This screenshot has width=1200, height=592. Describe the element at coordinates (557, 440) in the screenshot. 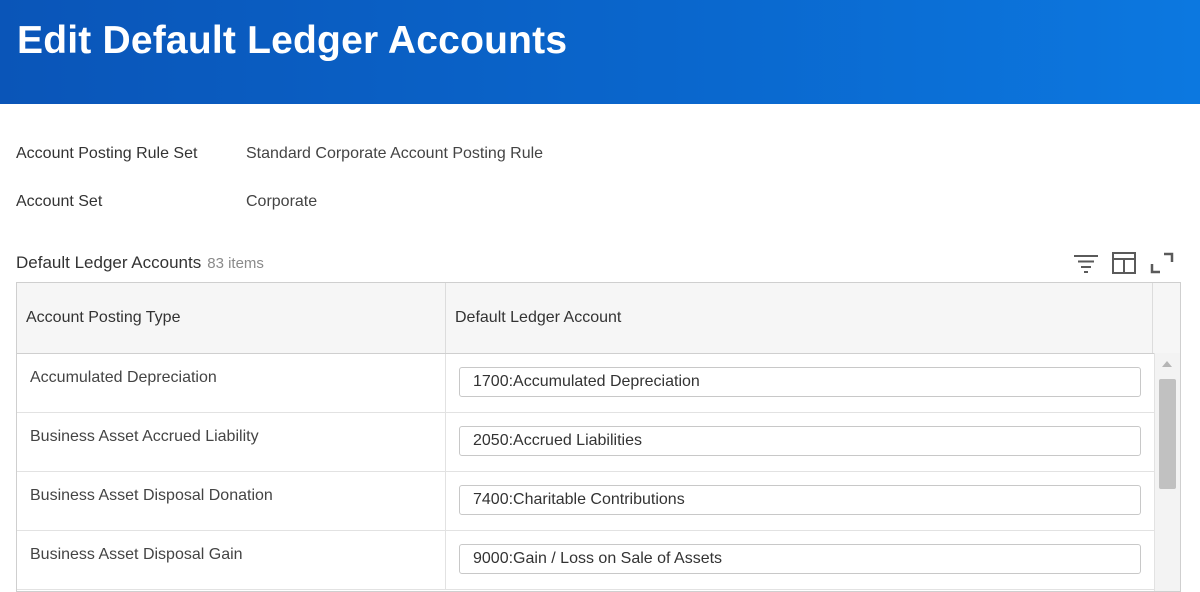

I see `ledger-account-value: 2050:Accrued Liabilities` at that location.